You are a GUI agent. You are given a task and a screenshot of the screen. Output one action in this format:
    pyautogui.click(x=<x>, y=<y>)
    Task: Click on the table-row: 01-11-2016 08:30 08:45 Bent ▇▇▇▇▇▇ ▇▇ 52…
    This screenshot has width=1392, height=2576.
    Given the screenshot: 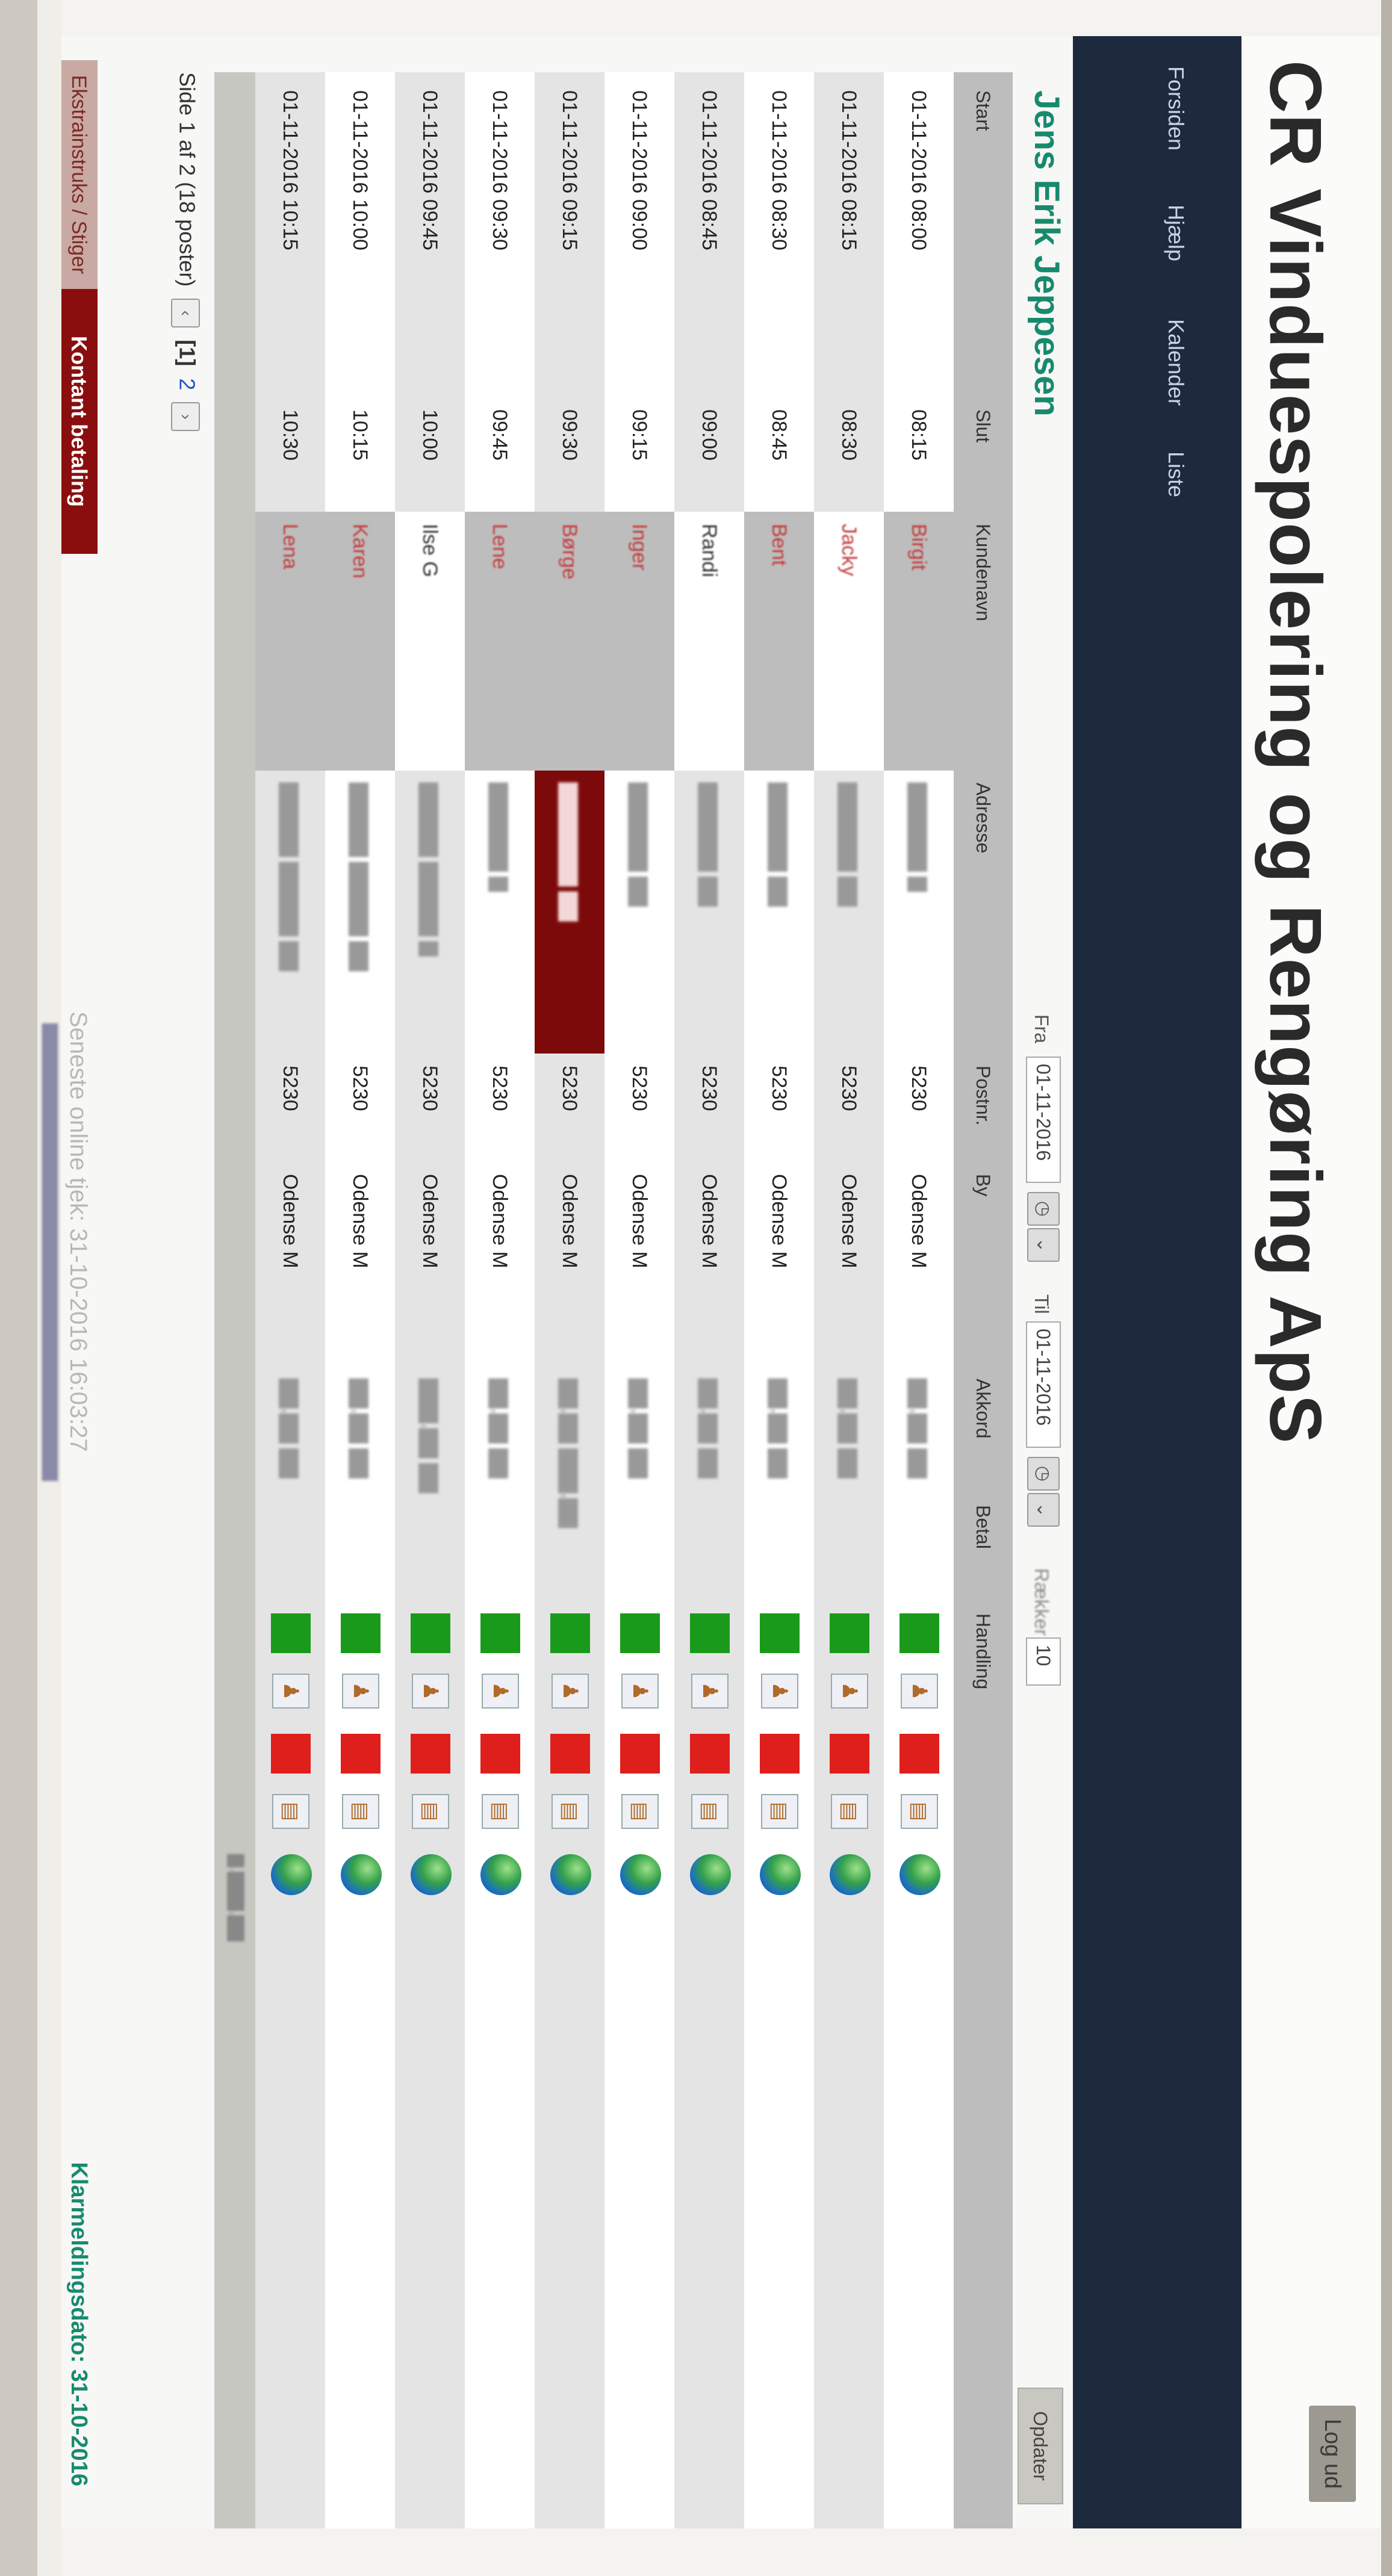 What is the action you would take?
    pyautogui.click(x=779, y=1300)
    